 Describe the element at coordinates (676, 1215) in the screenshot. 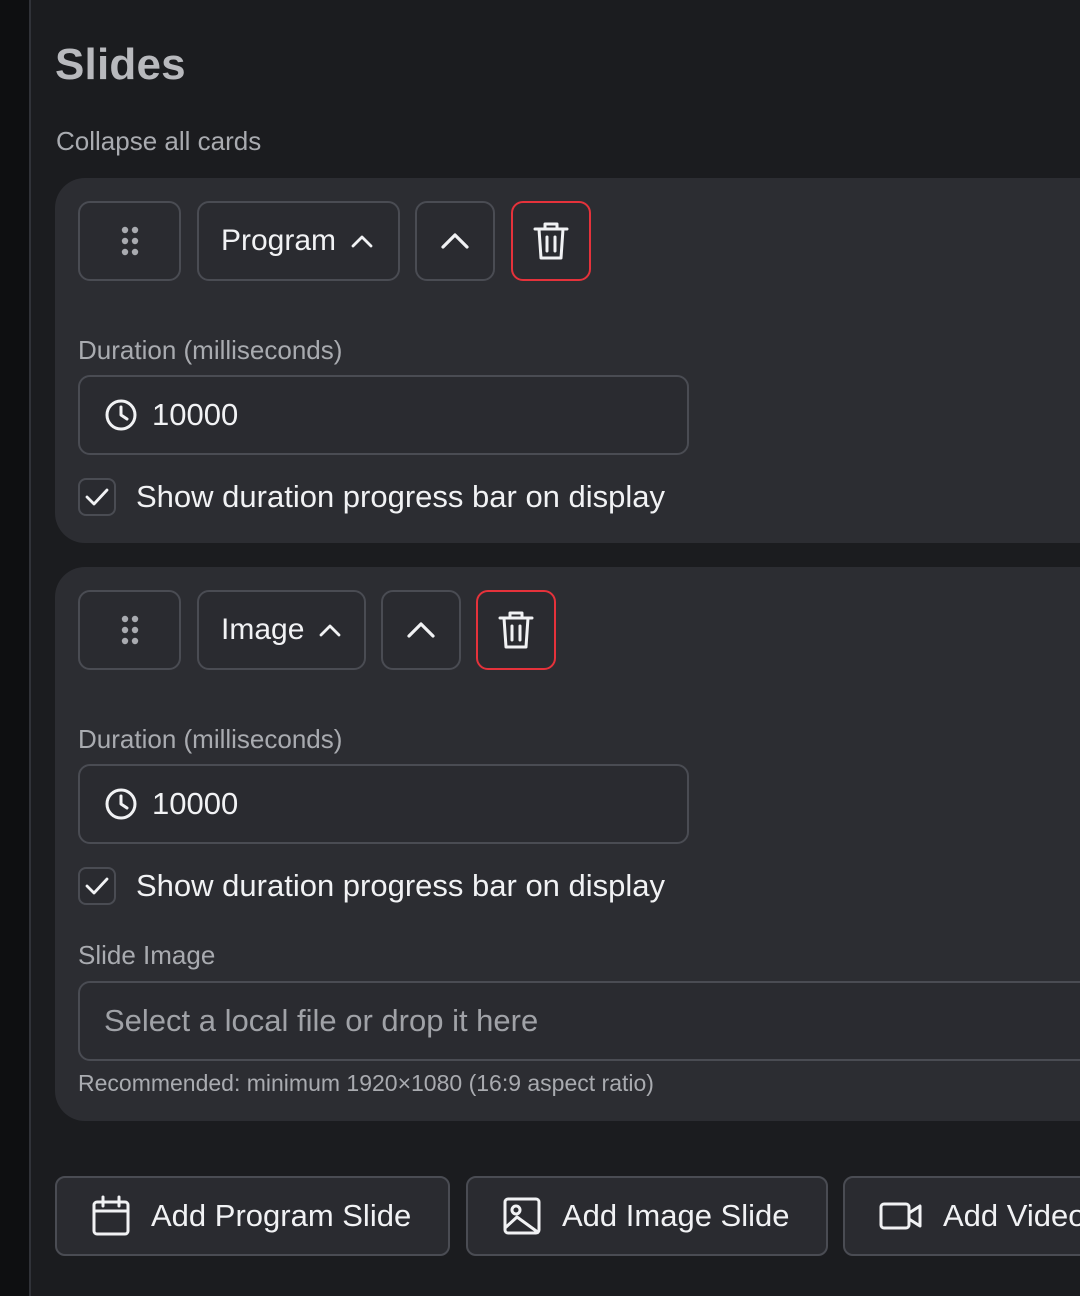

I see `add-image-slide-label: Add Image Slide` at that location.